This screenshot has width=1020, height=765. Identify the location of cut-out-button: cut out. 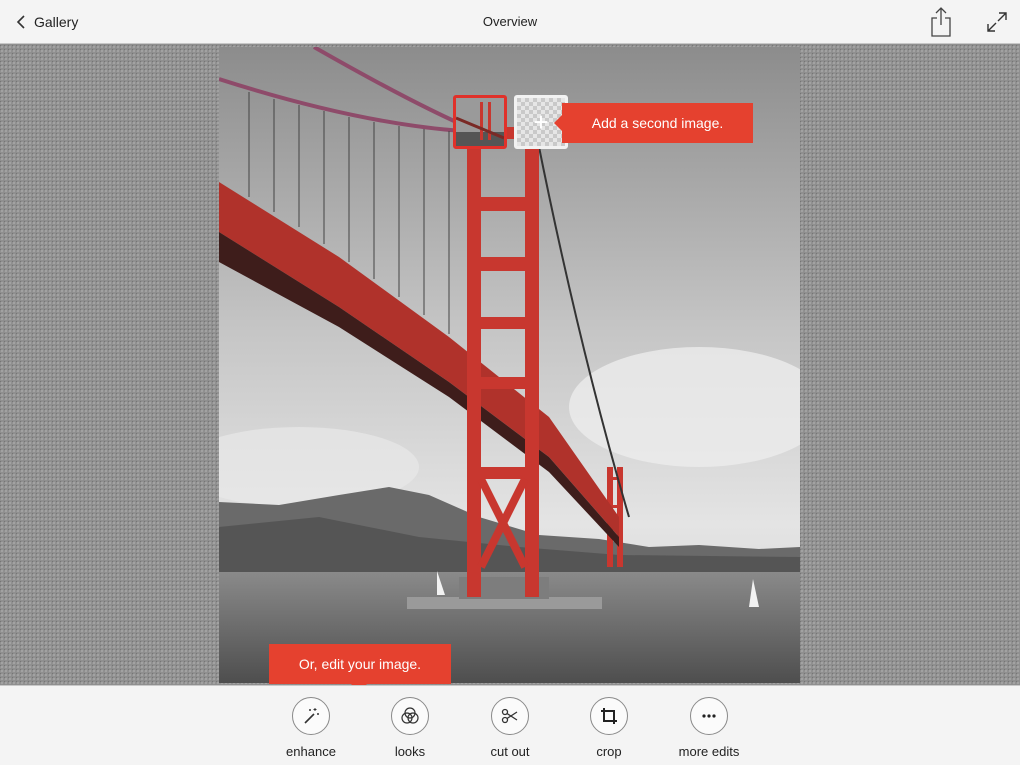
(510, 728).